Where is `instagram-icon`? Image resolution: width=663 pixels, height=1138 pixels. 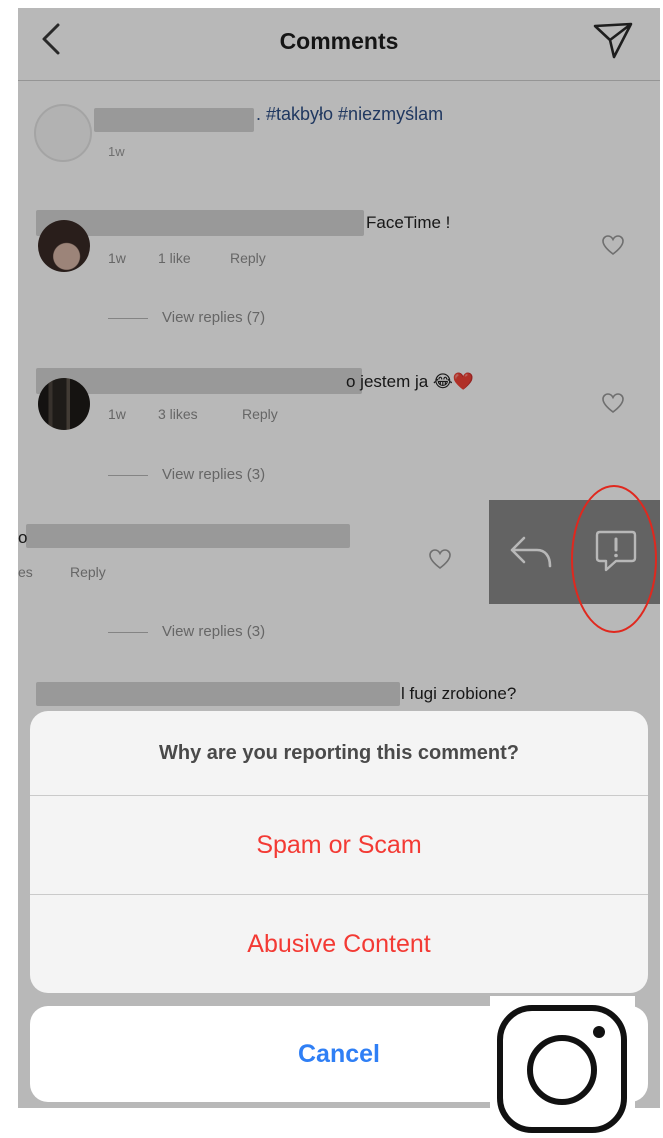 instagram-icon is located at coordinates (562, 1069).